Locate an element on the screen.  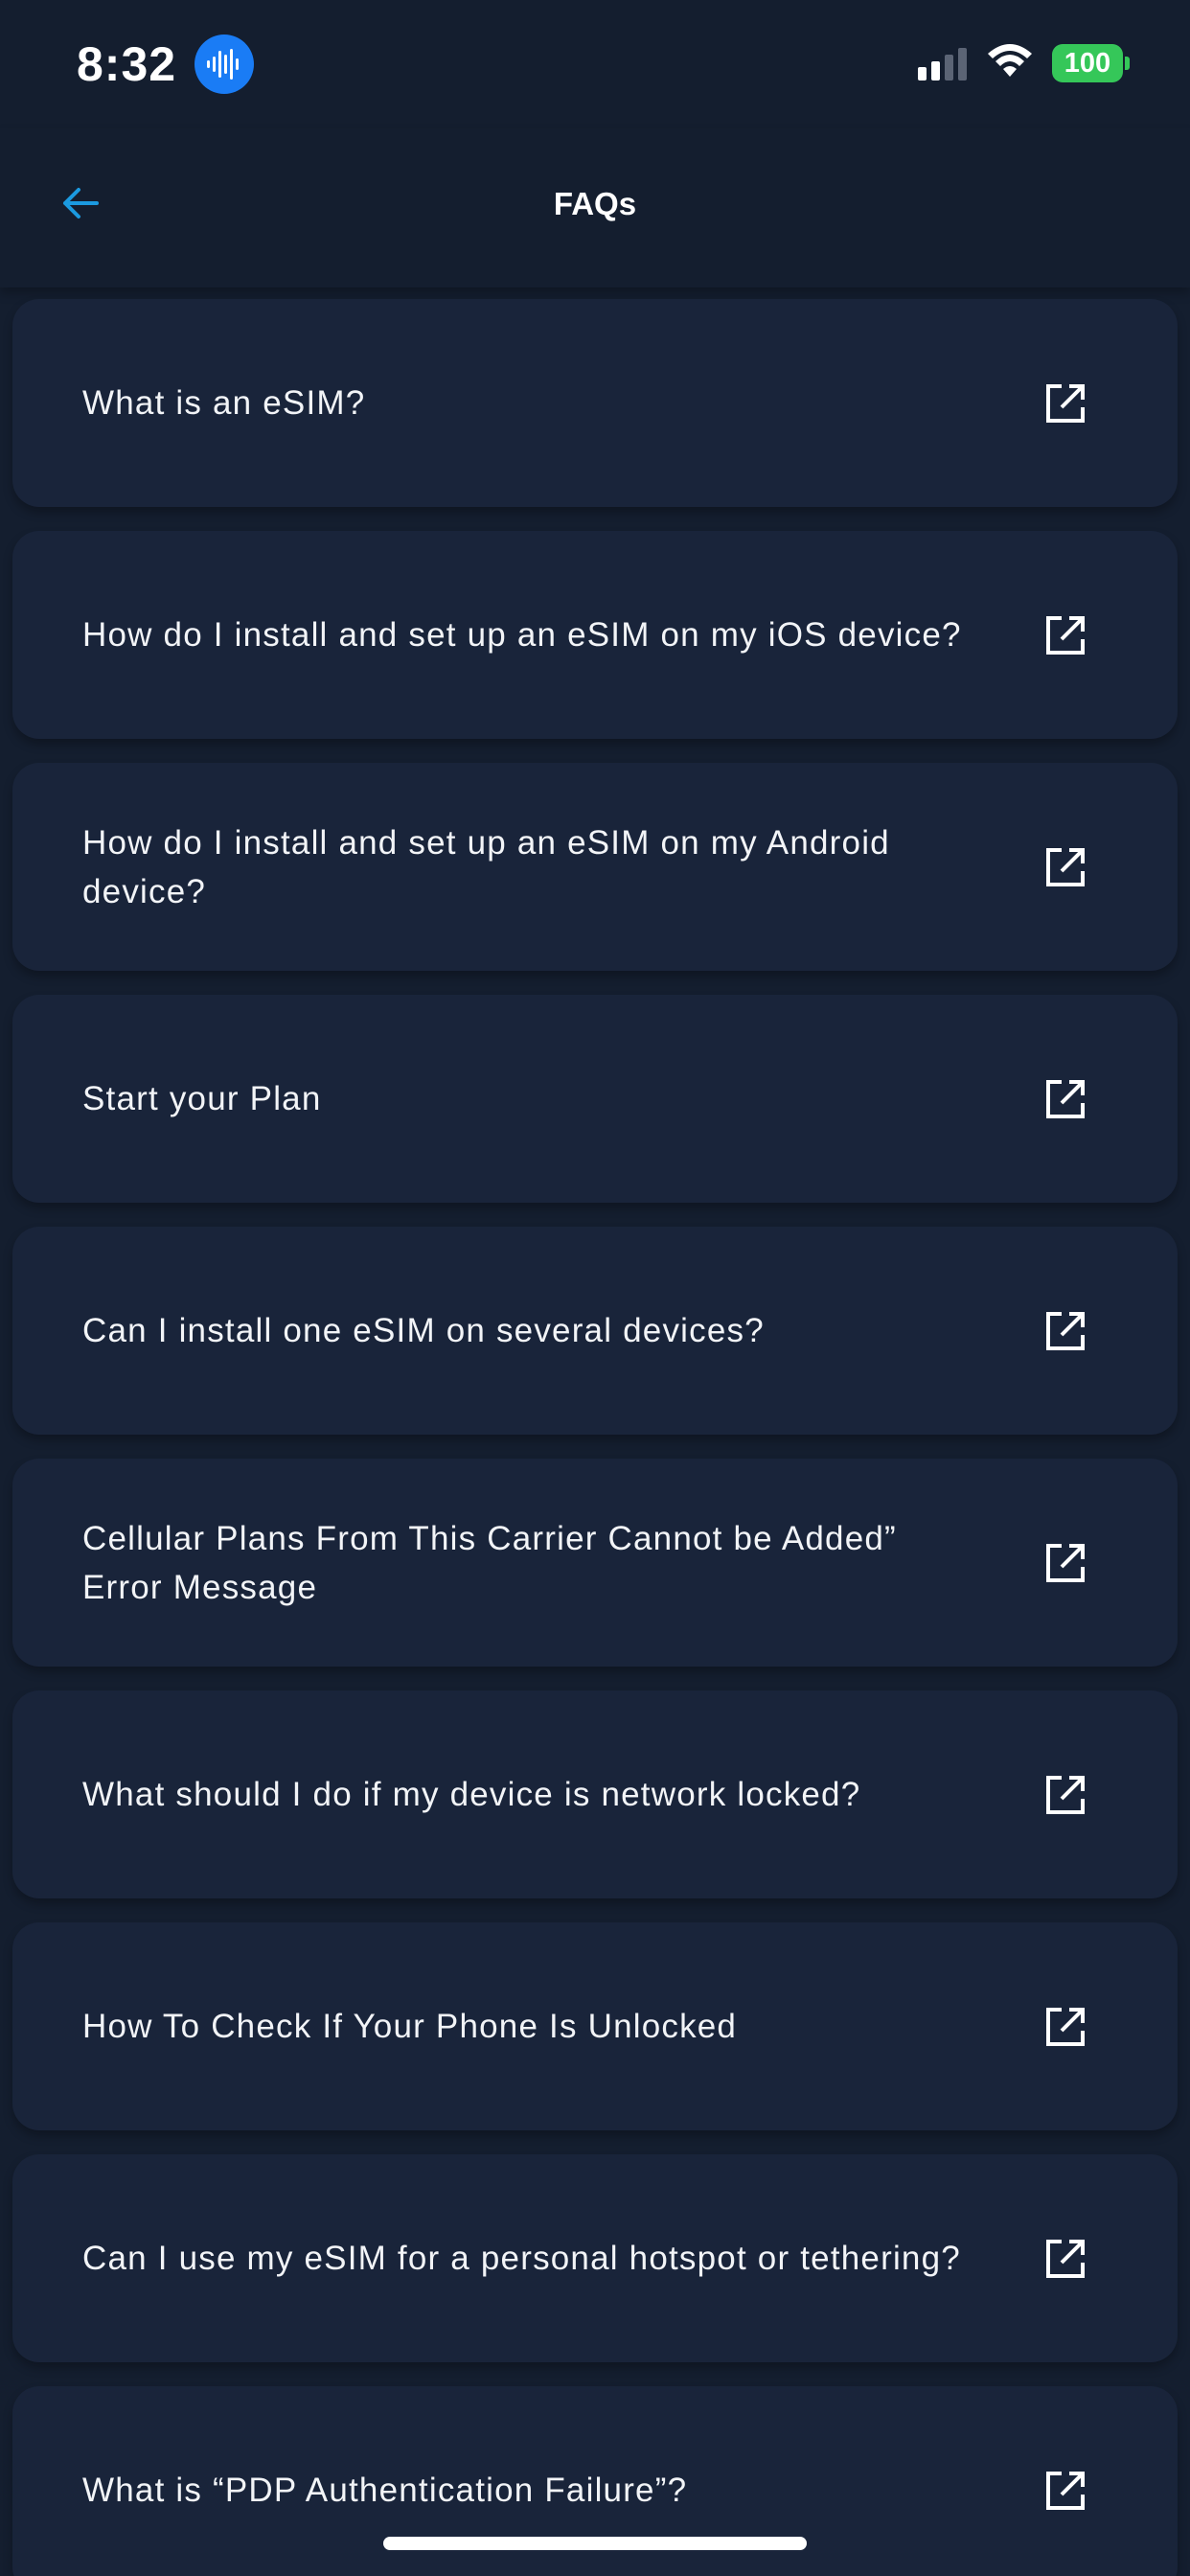
faq-label: What is an eSIM? is located at coordinates (224, 403).